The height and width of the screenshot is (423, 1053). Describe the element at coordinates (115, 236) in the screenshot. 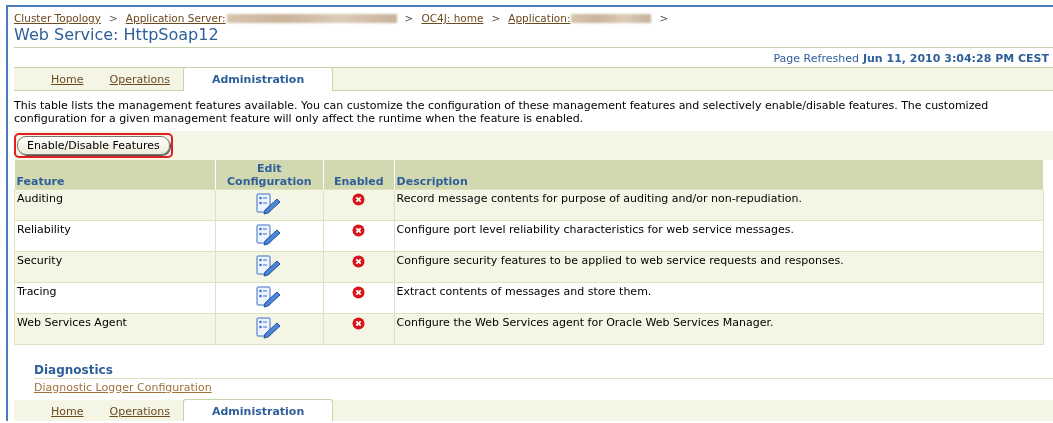

I see `feature-cell: Reliability` at that location.